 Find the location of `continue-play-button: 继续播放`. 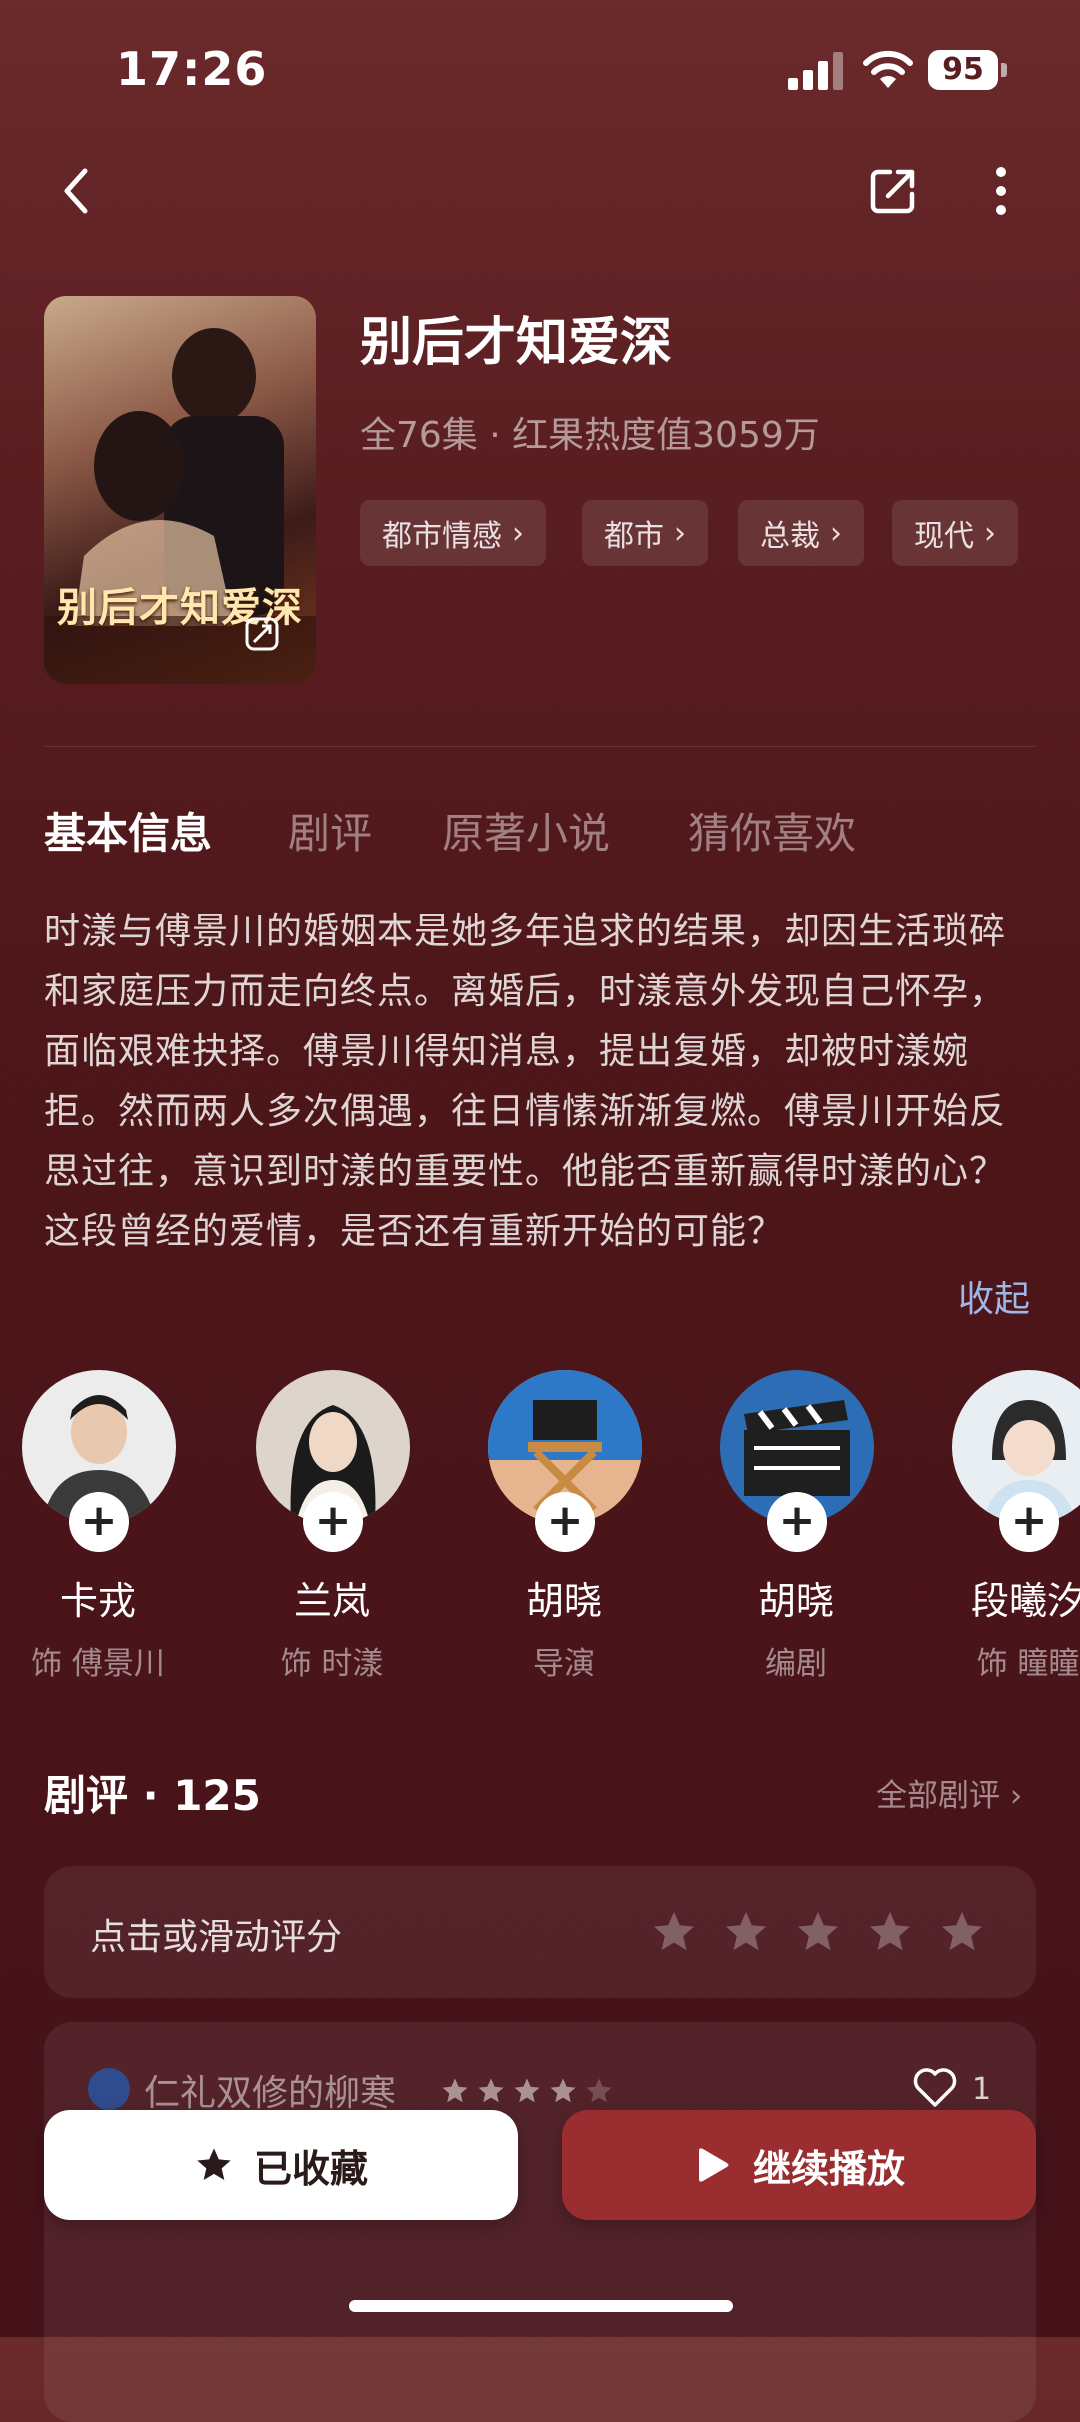

continue-play-button: 继续播放 is located at coordinates (799, 2165).